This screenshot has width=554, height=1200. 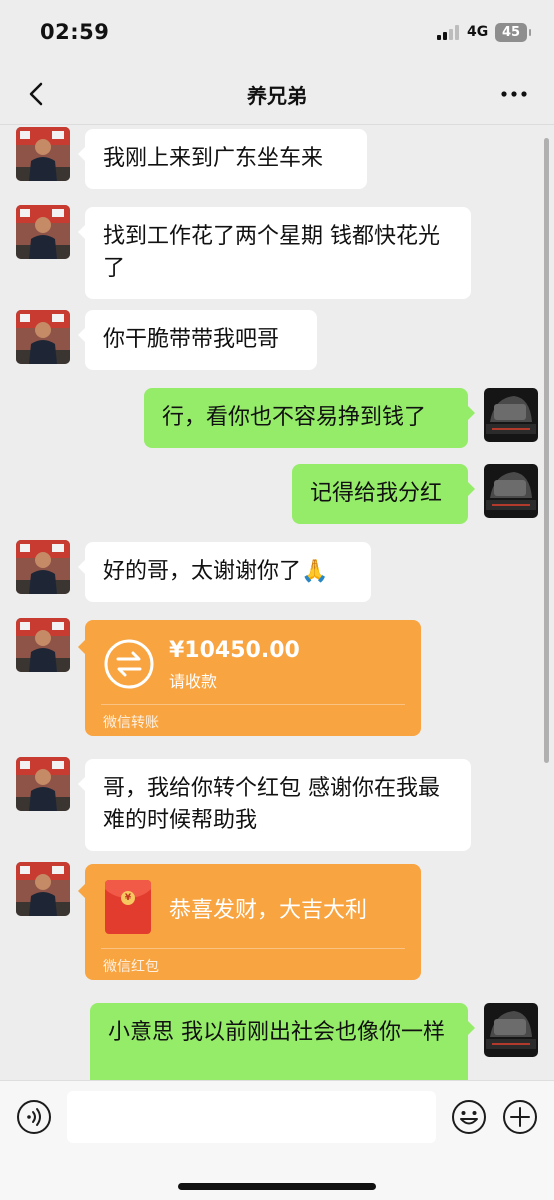 I want to click on outgoing-message-bubble: 行，看你也不容易挣到钱了, so click(x=309, y=418).